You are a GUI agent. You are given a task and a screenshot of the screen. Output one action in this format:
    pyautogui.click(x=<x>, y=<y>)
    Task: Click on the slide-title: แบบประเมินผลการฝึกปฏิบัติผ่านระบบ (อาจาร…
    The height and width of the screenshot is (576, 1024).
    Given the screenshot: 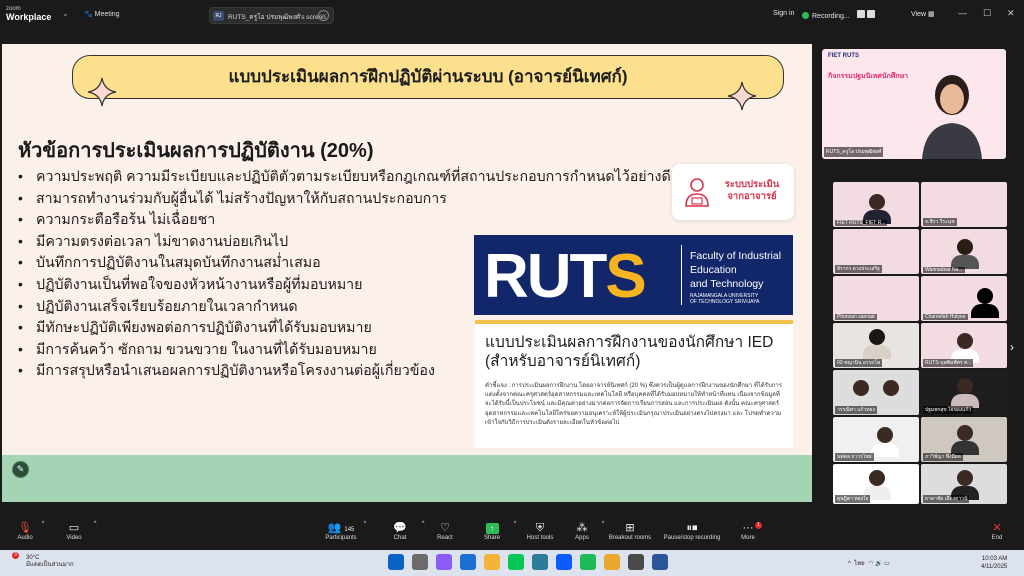 What is the action you would take?
    pyautogui.click(x=428, y=77)
    